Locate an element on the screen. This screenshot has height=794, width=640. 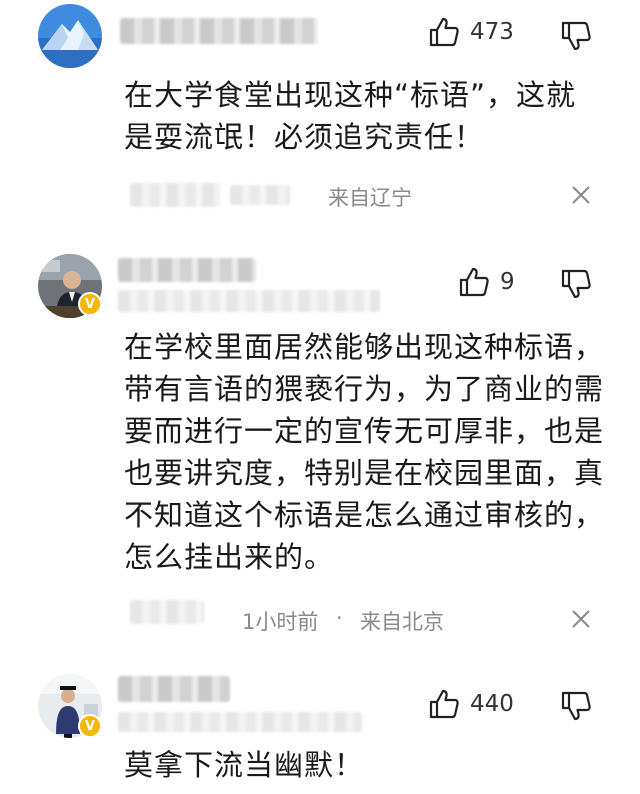
like-count: 440 is located at coordinates (492, 704).